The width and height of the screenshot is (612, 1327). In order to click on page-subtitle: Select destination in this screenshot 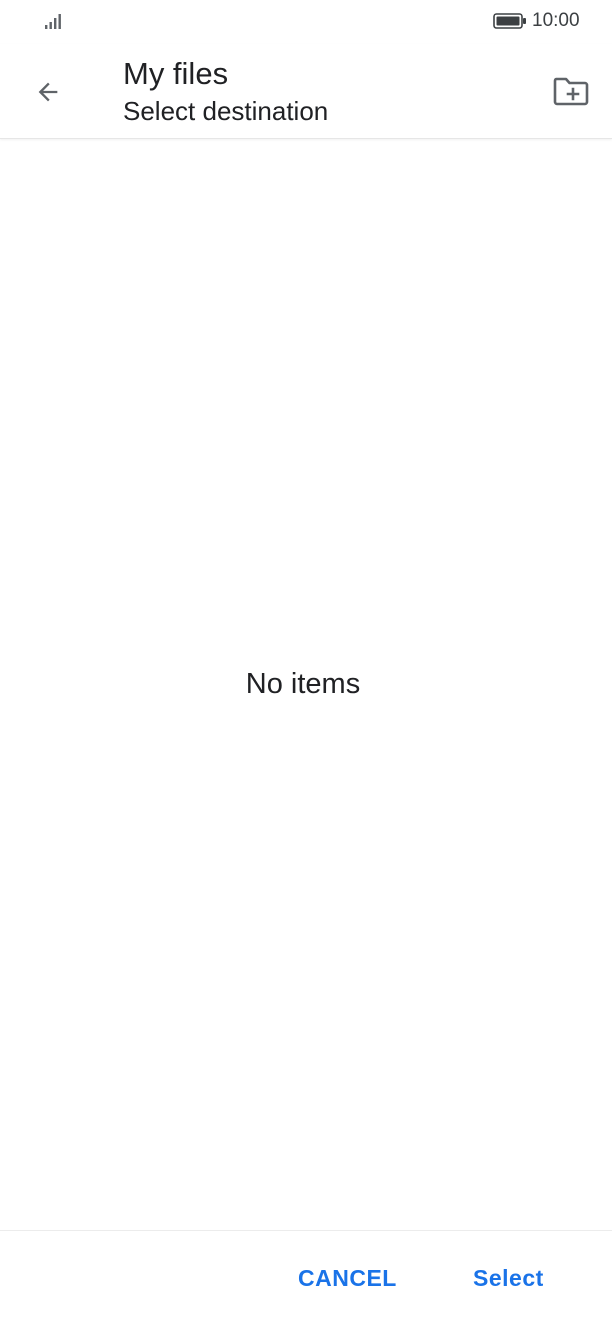, I will do `click(226, 111)`.